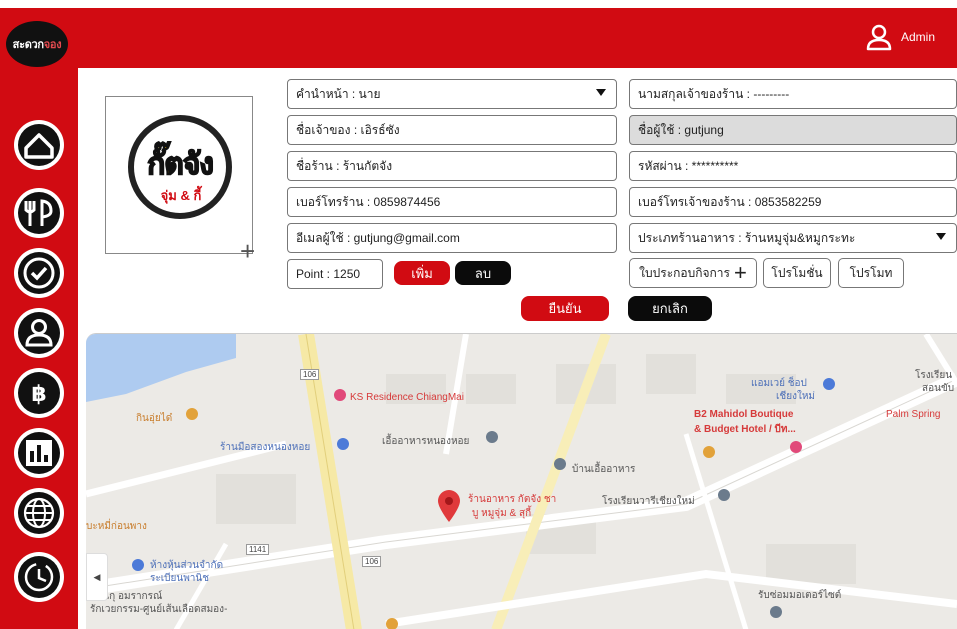 The image size is (957, 629). I want to click on add-point-button: เพิ่ม, so click(422, 273).